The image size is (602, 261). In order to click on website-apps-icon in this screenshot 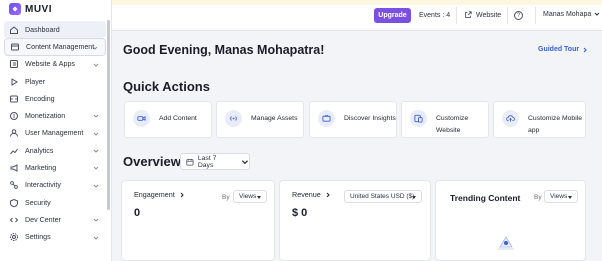, I will do `click(14, 64)`.